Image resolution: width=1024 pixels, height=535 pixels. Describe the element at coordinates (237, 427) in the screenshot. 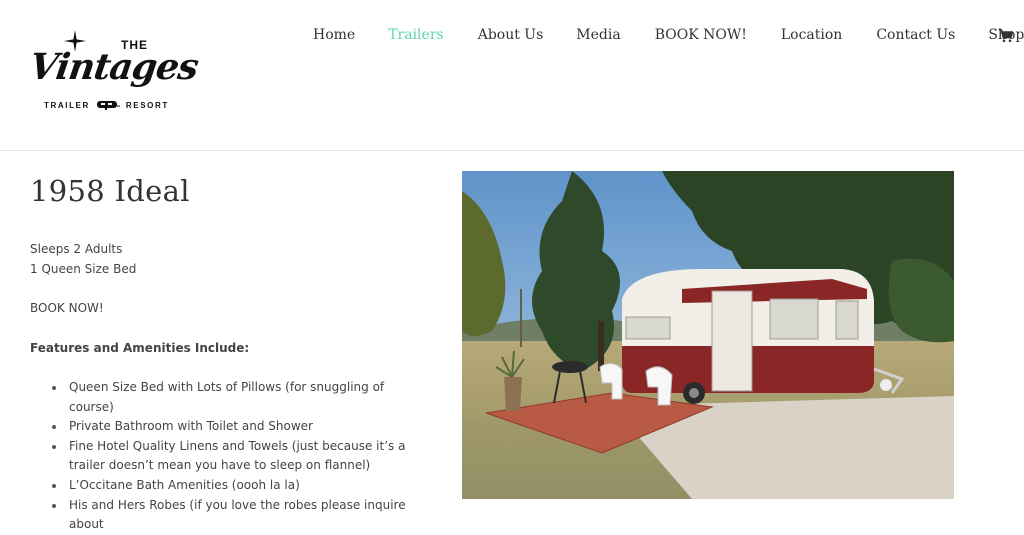

I see `list-item: Private Bathroom with Toilet and Shower` at that location.